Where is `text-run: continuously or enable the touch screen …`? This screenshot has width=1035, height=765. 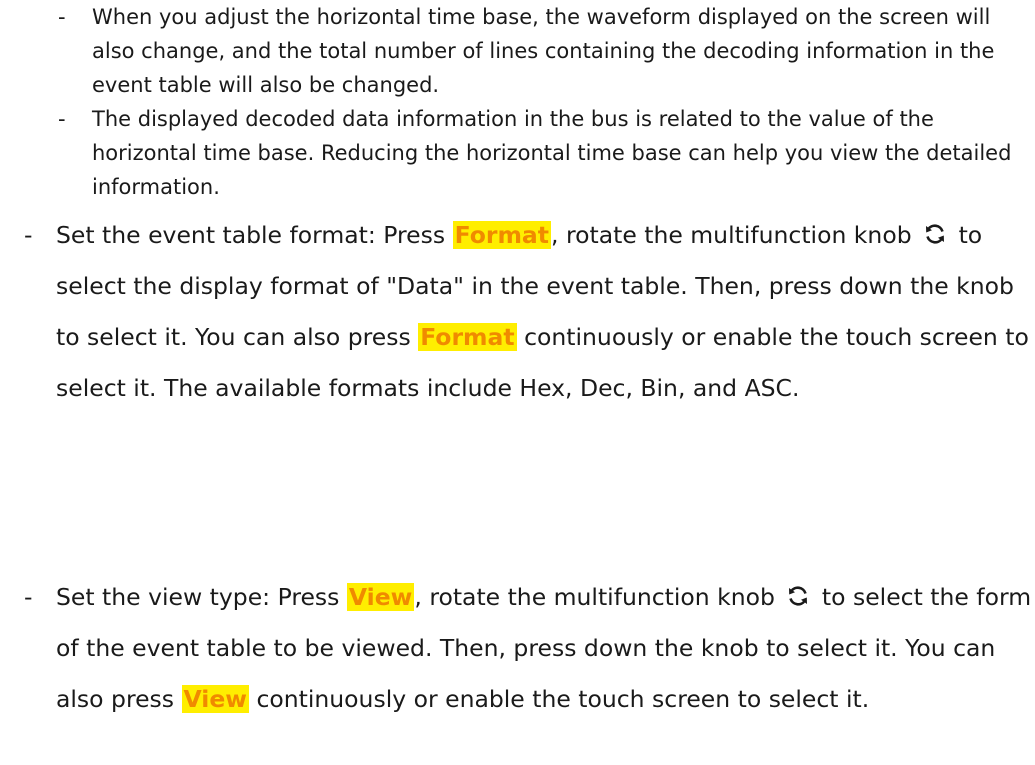 text-run: continuously or enable the touch screen … is located at coordinates (559, 699).